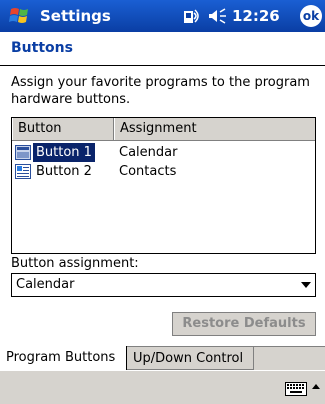 The height and width of the screenshot is (404, 325). I want to click on tab-up-down-control: Up/Down Control, so click(190, 358).